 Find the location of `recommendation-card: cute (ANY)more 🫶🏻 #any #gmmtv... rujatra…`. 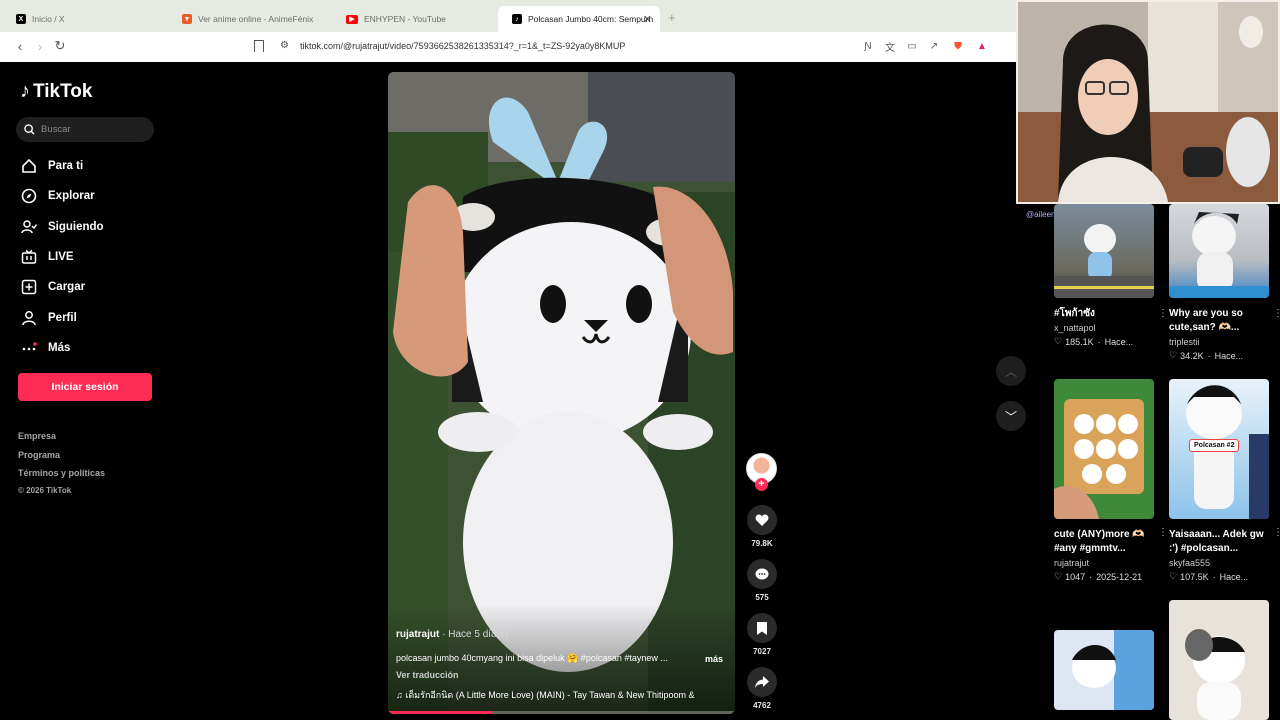

recommendation-card: cute (ANY)more 🫶🏻 #any #gmmtv... rujatra… is located at coordinates (1111, 480).